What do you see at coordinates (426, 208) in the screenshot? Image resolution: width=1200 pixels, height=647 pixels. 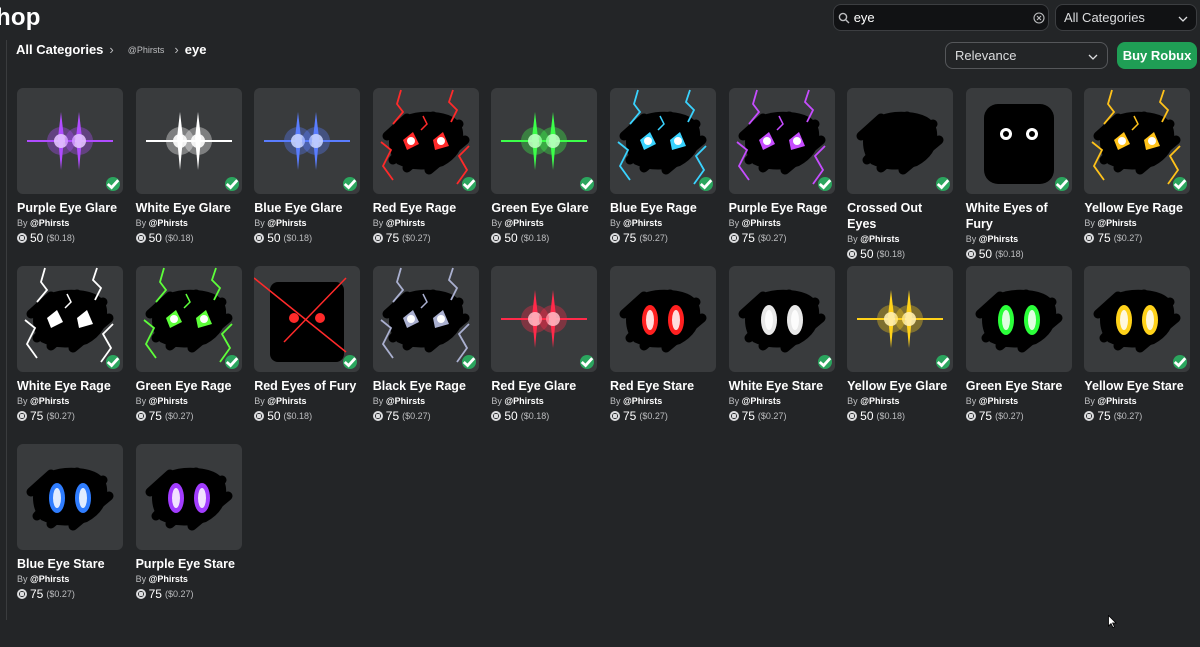 I see `item-name: Red Eye Rage` at bounding box center [426, 208].